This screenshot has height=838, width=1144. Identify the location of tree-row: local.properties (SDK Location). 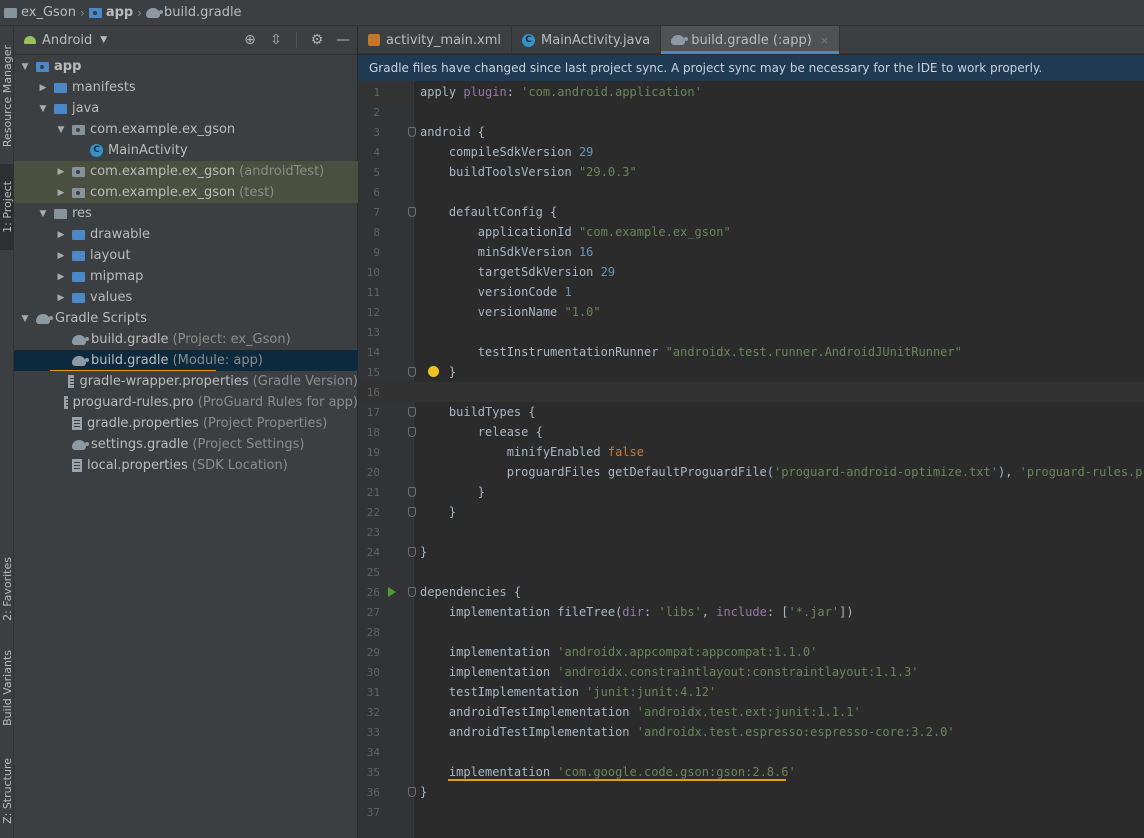
(186, 465).